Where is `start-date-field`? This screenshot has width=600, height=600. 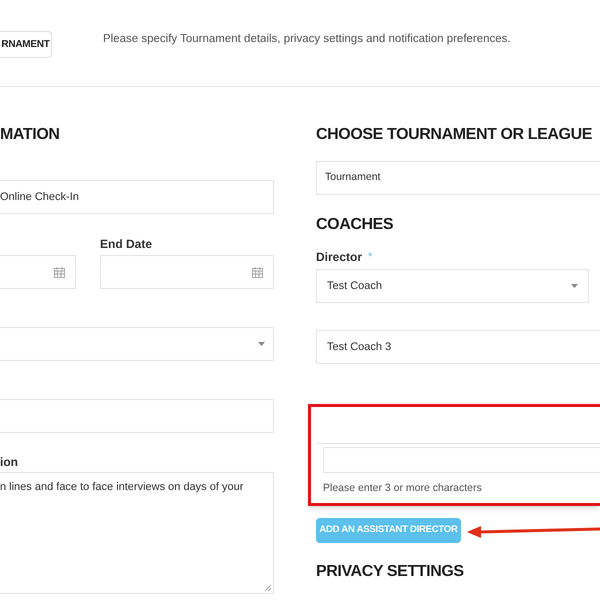
start-date-field is located at coordinates (38, 272).